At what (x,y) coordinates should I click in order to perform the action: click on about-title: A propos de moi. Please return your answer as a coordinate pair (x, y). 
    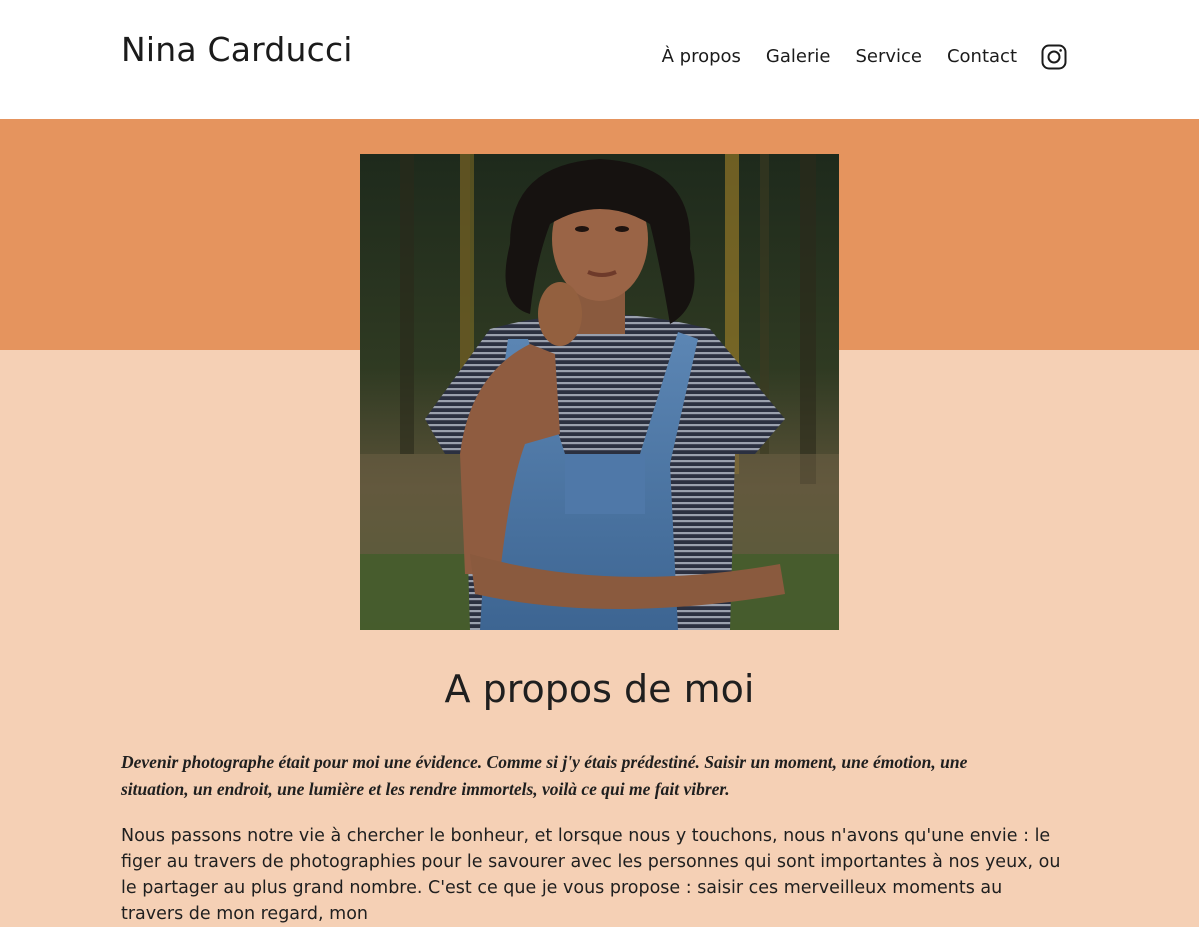
    Looking at the image, I should click on (599, 689).